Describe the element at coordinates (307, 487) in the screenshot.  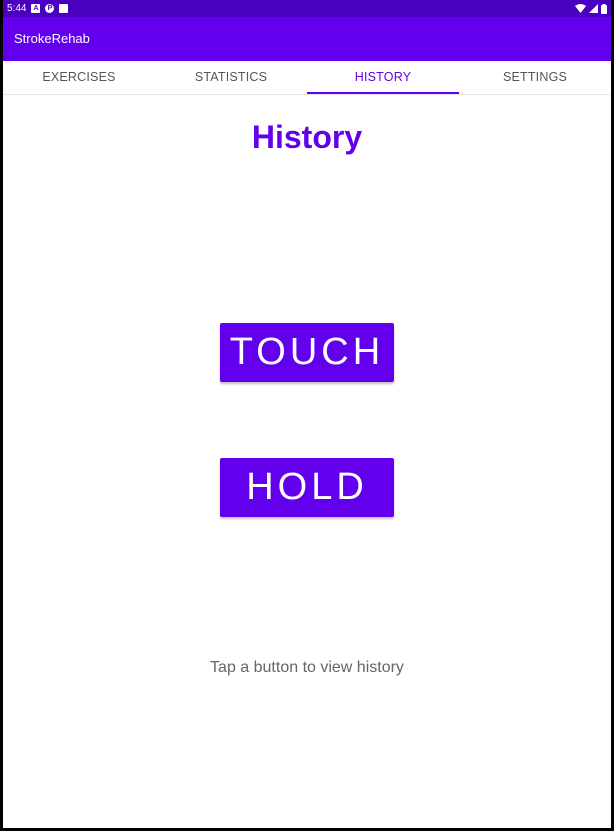
I see `hold-button: HOLD` at that location.